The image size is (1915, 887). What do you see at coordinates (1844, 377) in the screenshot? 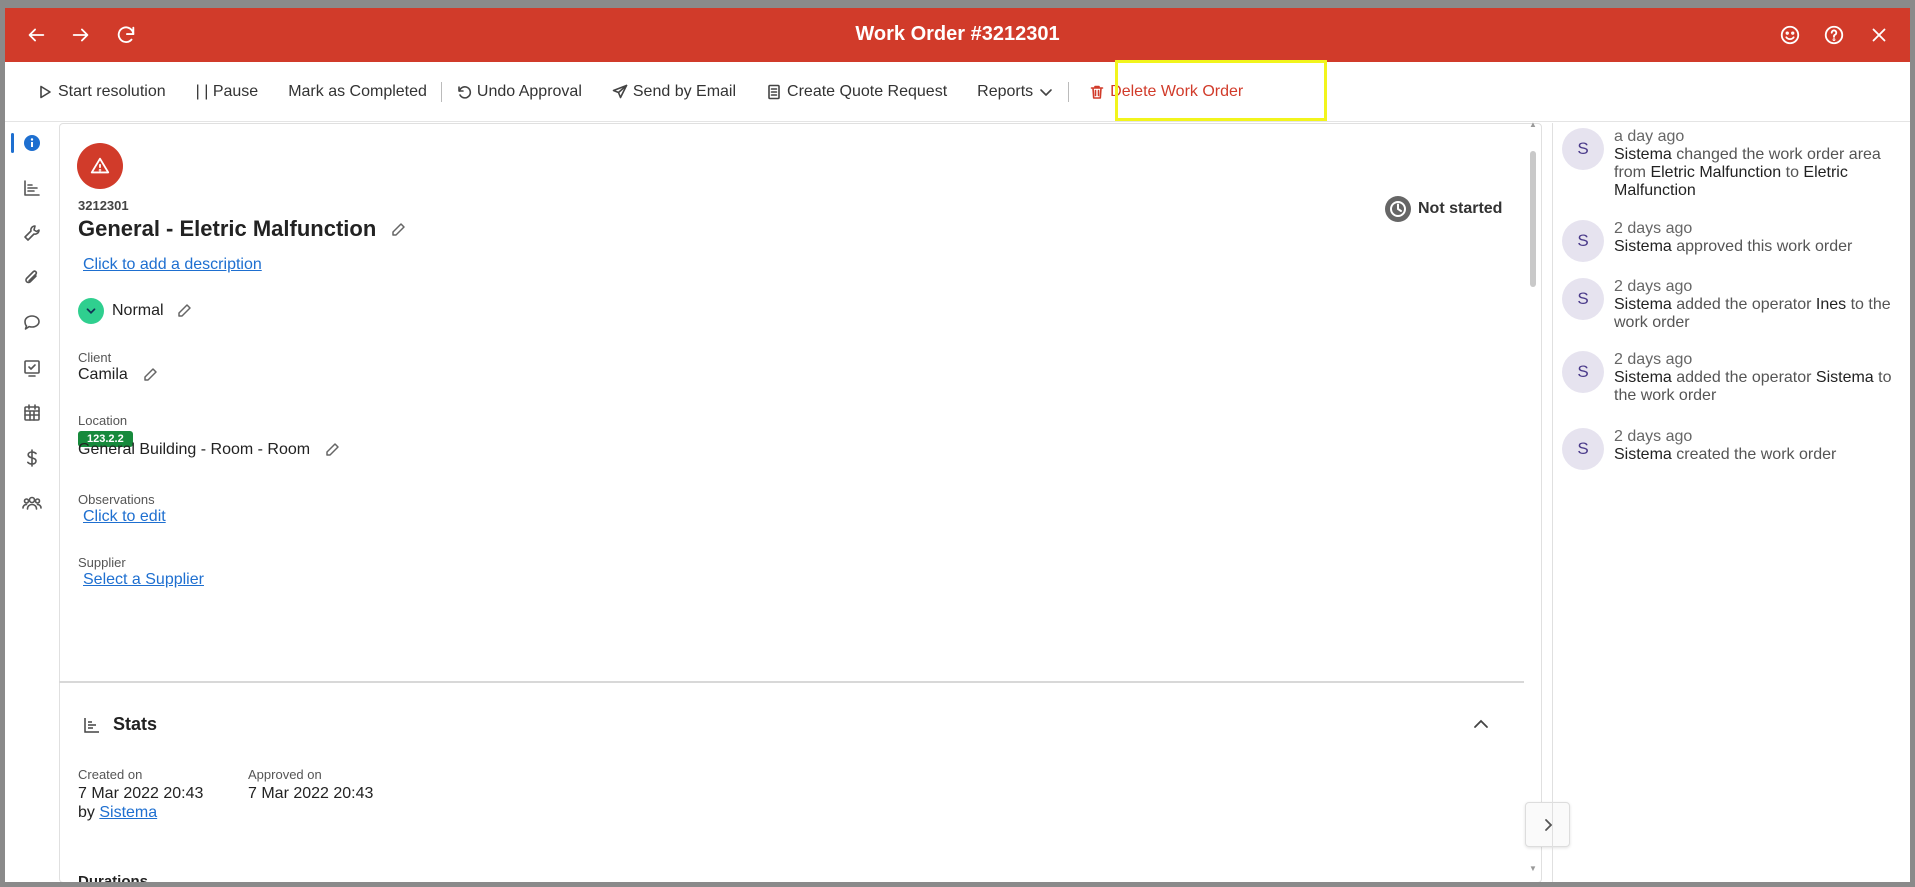
I see `activity-entity: Sistema` at bounding box center [1844, 377].